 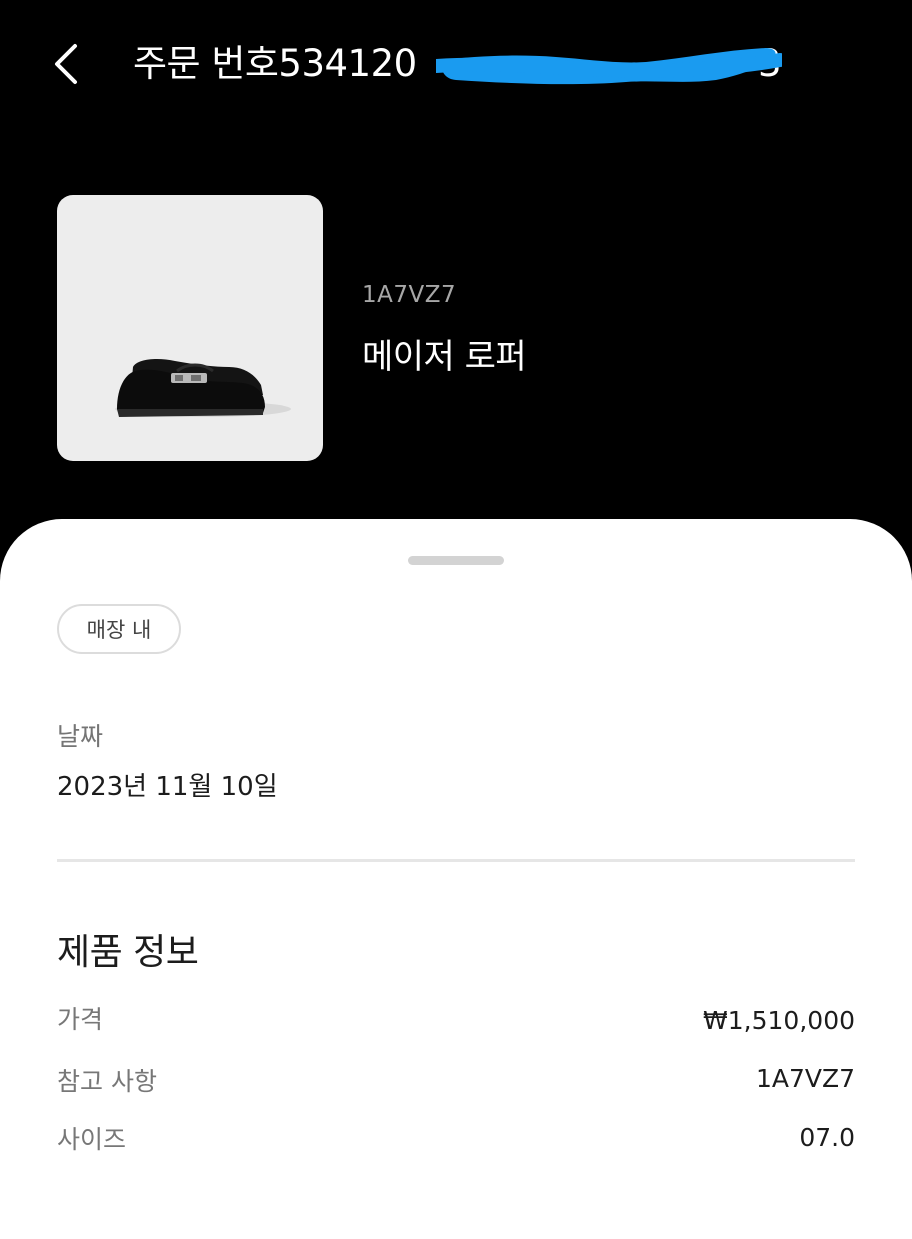 I want to click on divider, so click(x=456, y=860).